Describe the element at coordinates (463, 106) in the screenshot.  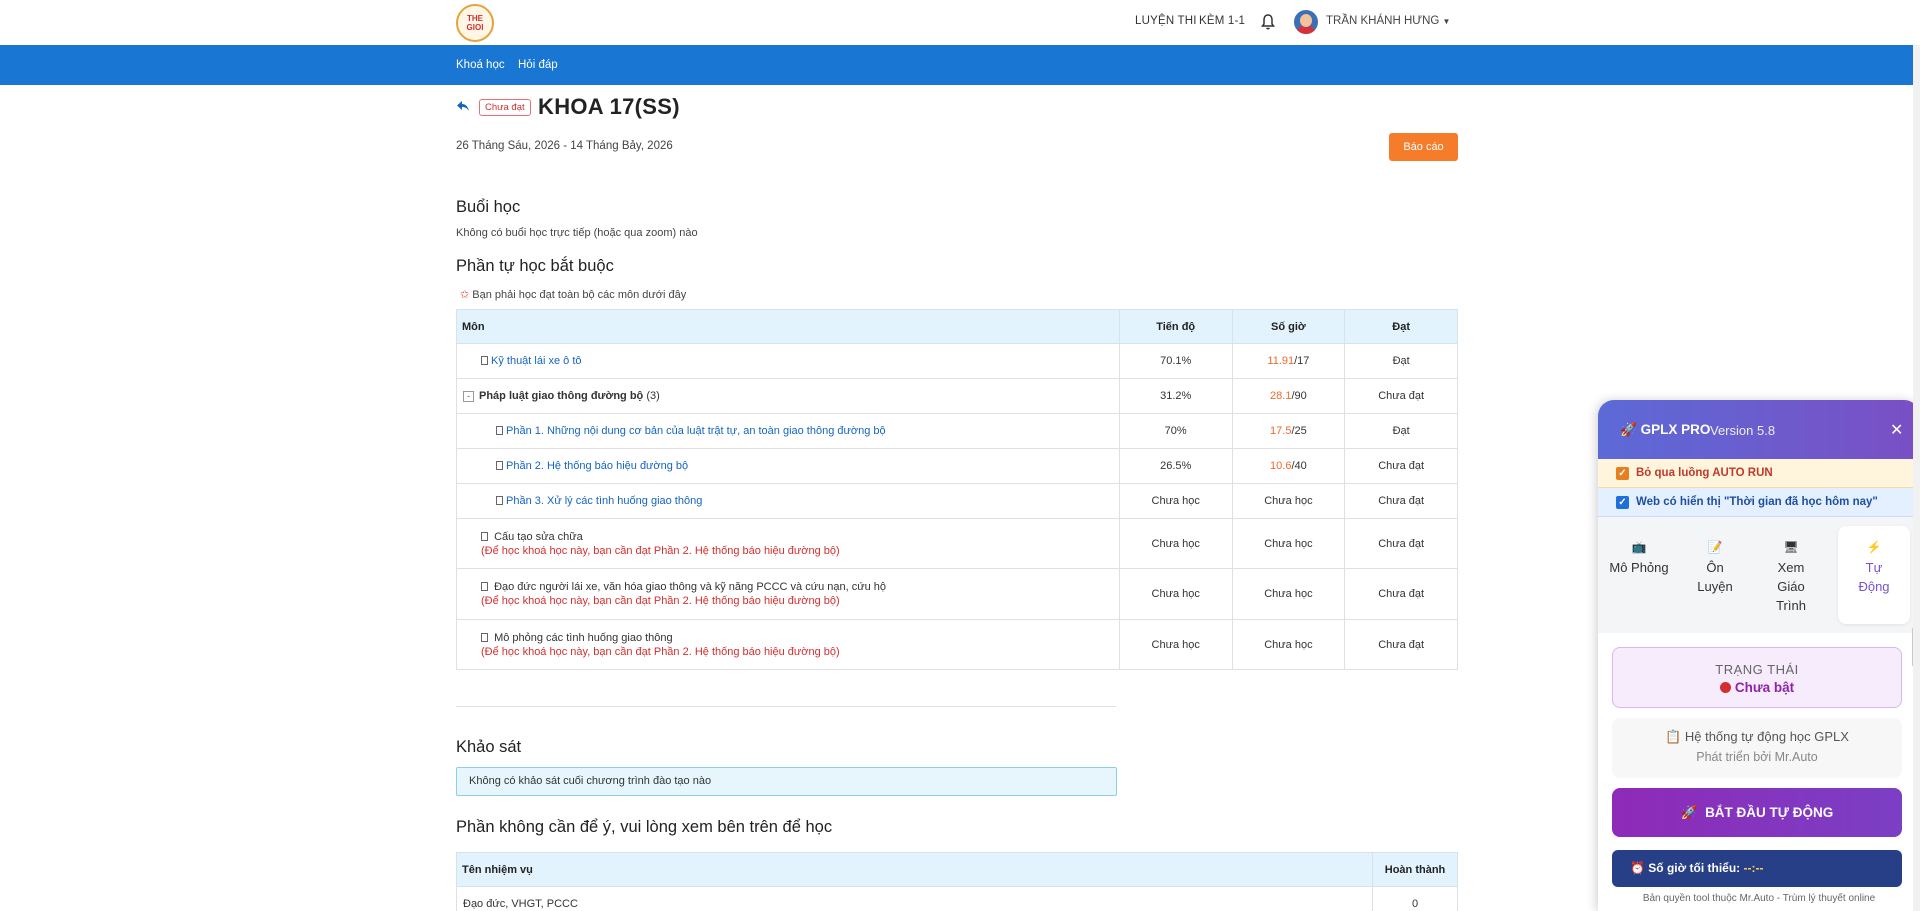
I see `back-arrow-icon` at that location.